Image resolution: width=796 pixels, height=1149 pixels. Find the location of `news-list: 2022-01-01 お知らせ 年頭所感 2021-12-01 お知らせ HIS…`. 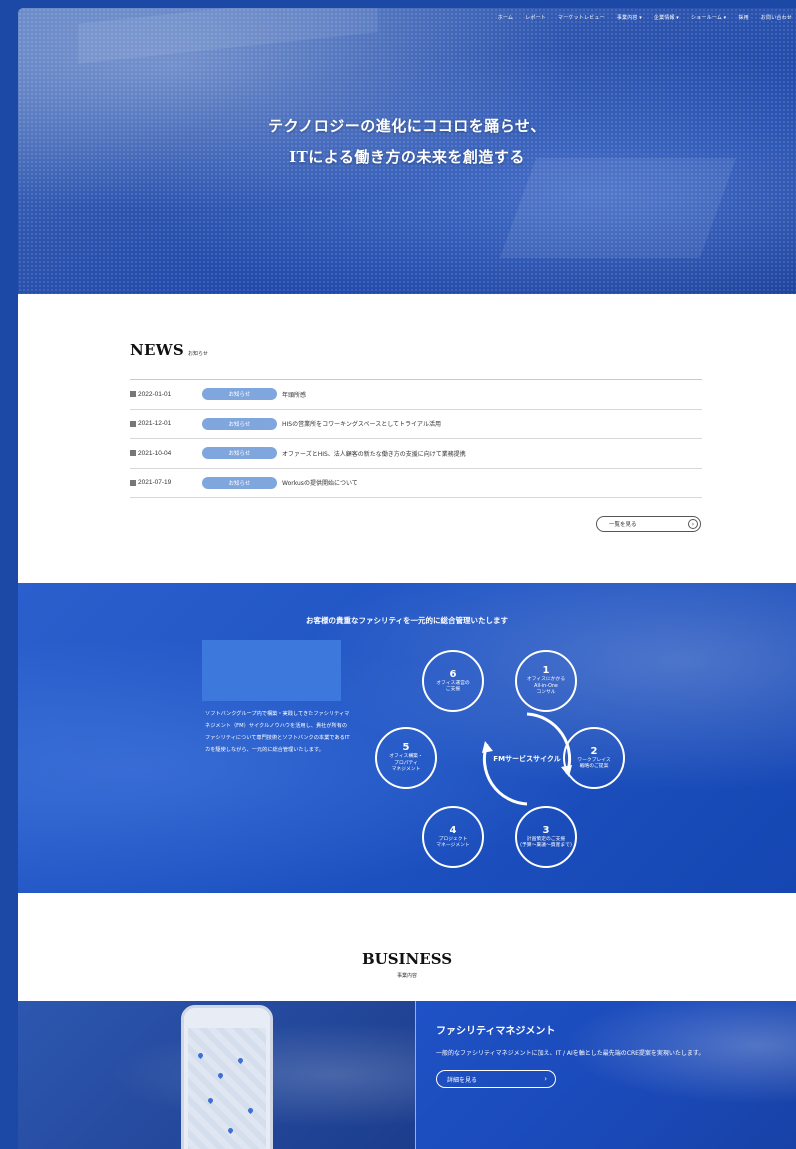

news-list: 2022-01-01 お知らせ 年頭所感 2021-12-01 お知らせ HIS… is located at coordinates (416, 438).